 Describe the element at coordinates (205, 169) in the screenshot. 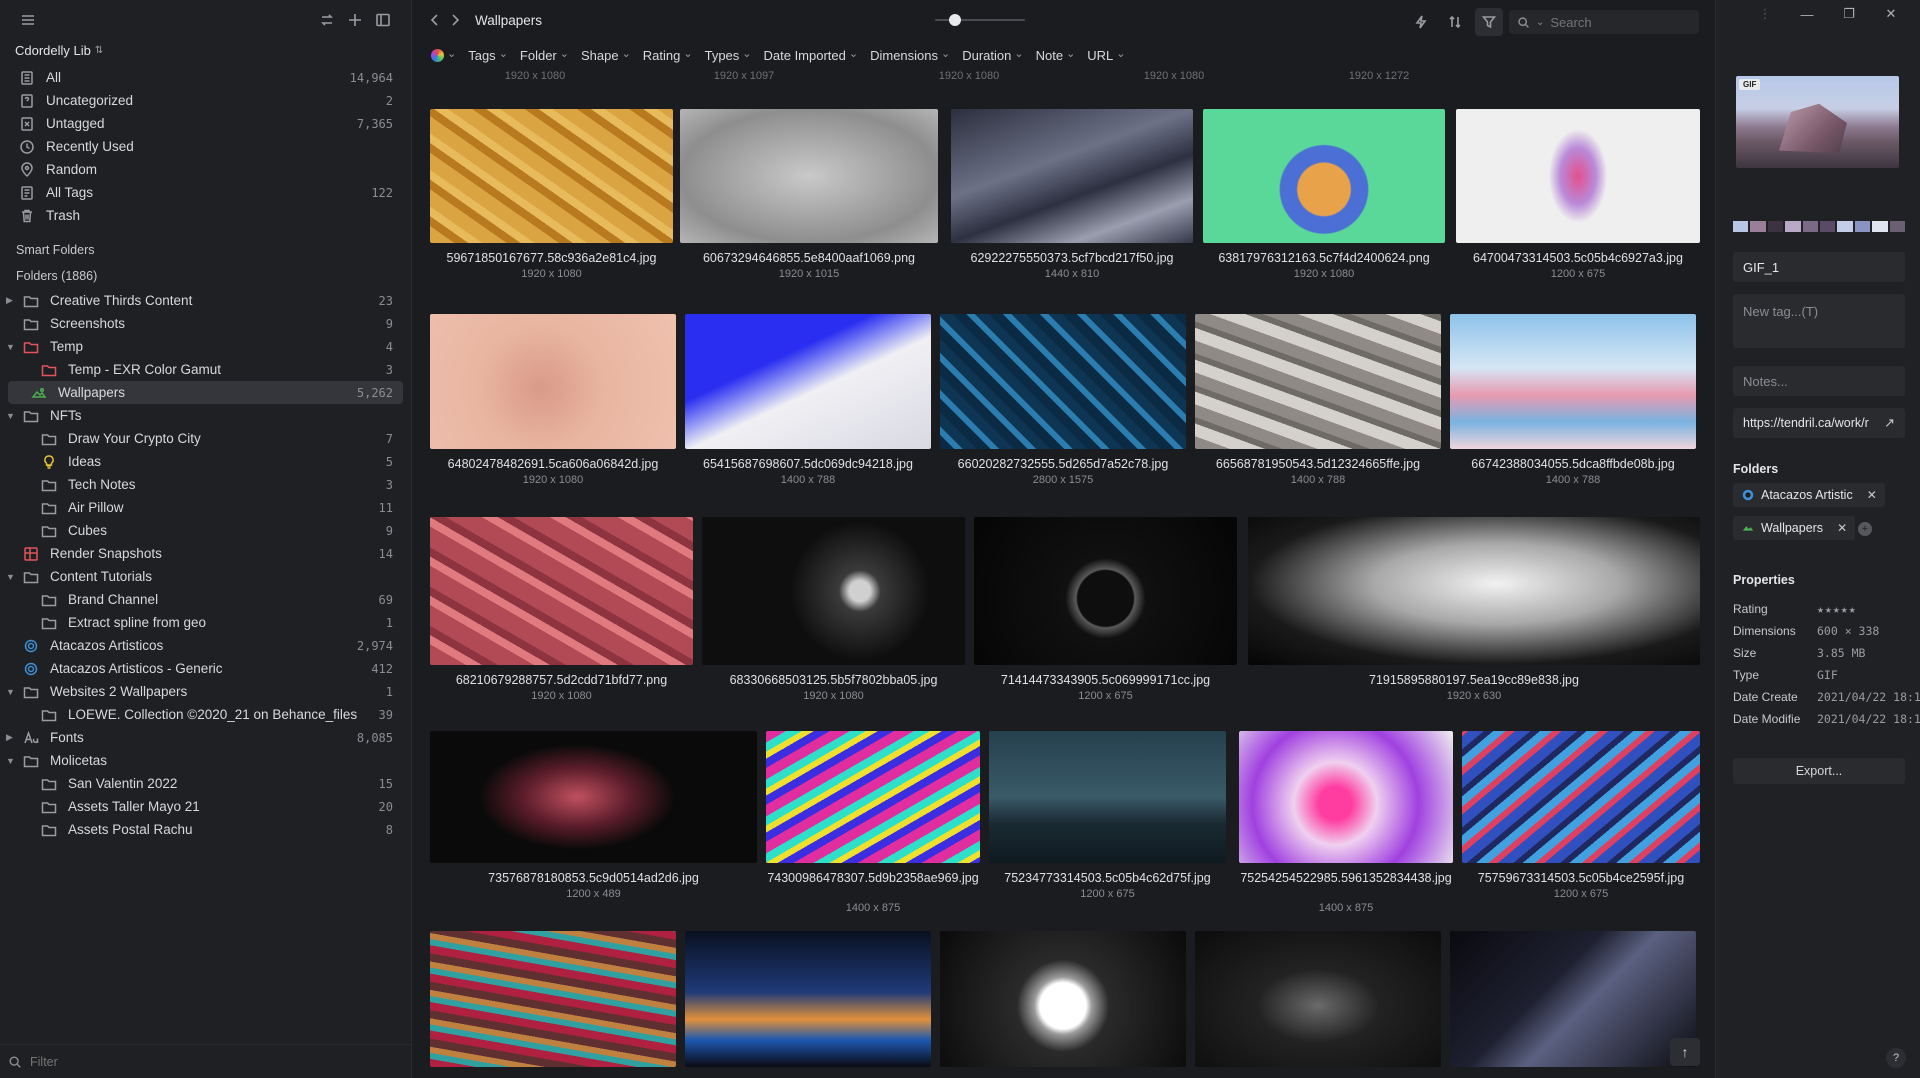

I see `sidebar-item-random: Random` at that location.